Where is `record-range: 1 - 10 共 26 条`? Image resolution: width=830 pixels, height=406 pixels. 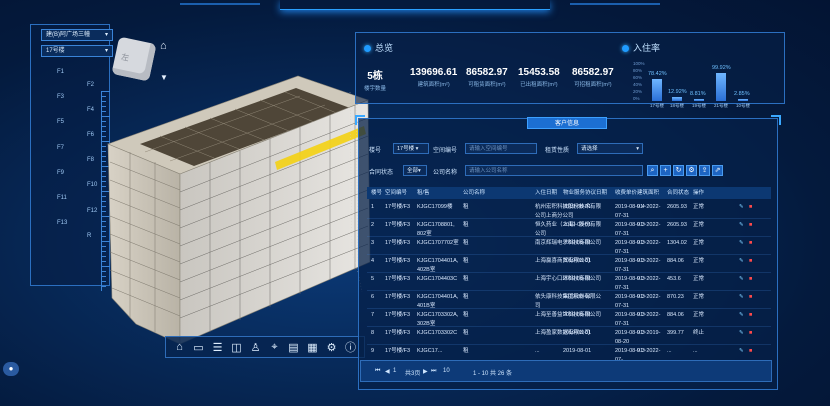 record-range: 1 - 10 共 26 条 is located at coordinates (493, 374).